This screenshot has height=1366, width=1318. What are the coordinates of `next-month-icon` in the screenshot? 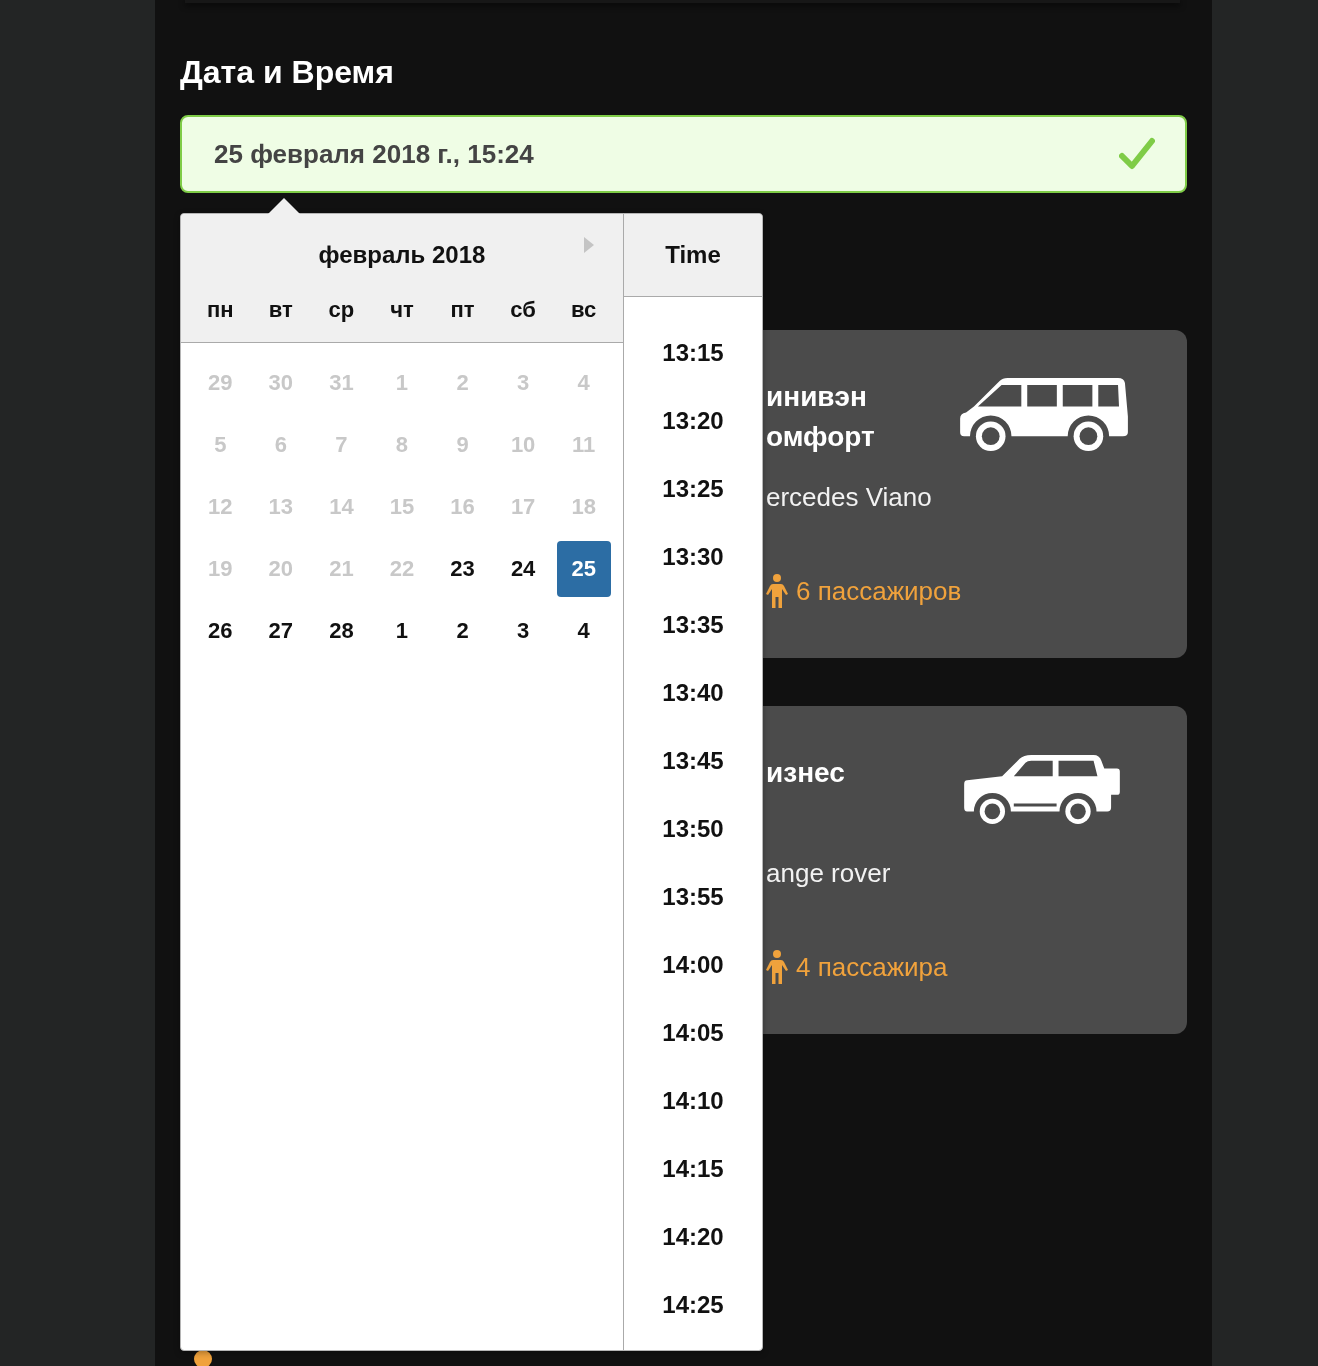 It's located at (589, 245).